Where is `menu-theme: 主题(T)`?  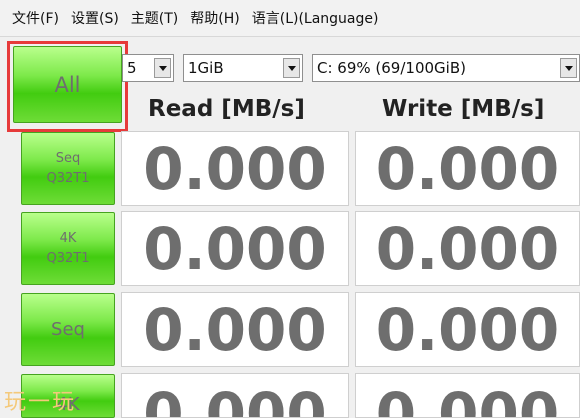
menu-theme: 主题(T) is located at coordinates (154, 18).